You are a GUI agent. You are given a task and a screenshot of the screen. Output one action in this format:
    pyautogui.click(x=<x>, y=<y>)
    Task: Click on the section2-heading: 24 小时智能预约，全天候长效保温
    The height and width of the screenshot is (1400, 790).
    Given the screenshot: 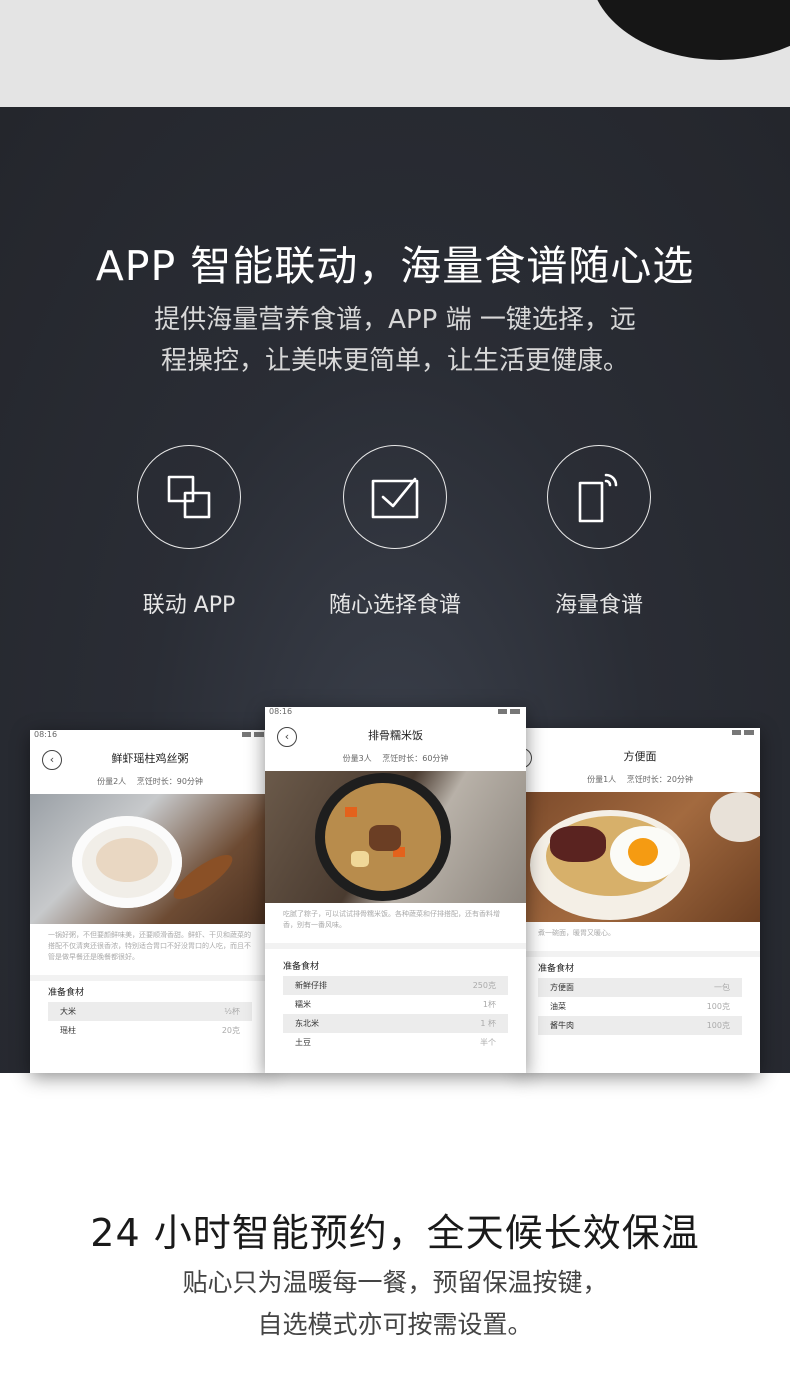 What is the action you would take?
    pyautogui.click(x=395, y=1233)
    